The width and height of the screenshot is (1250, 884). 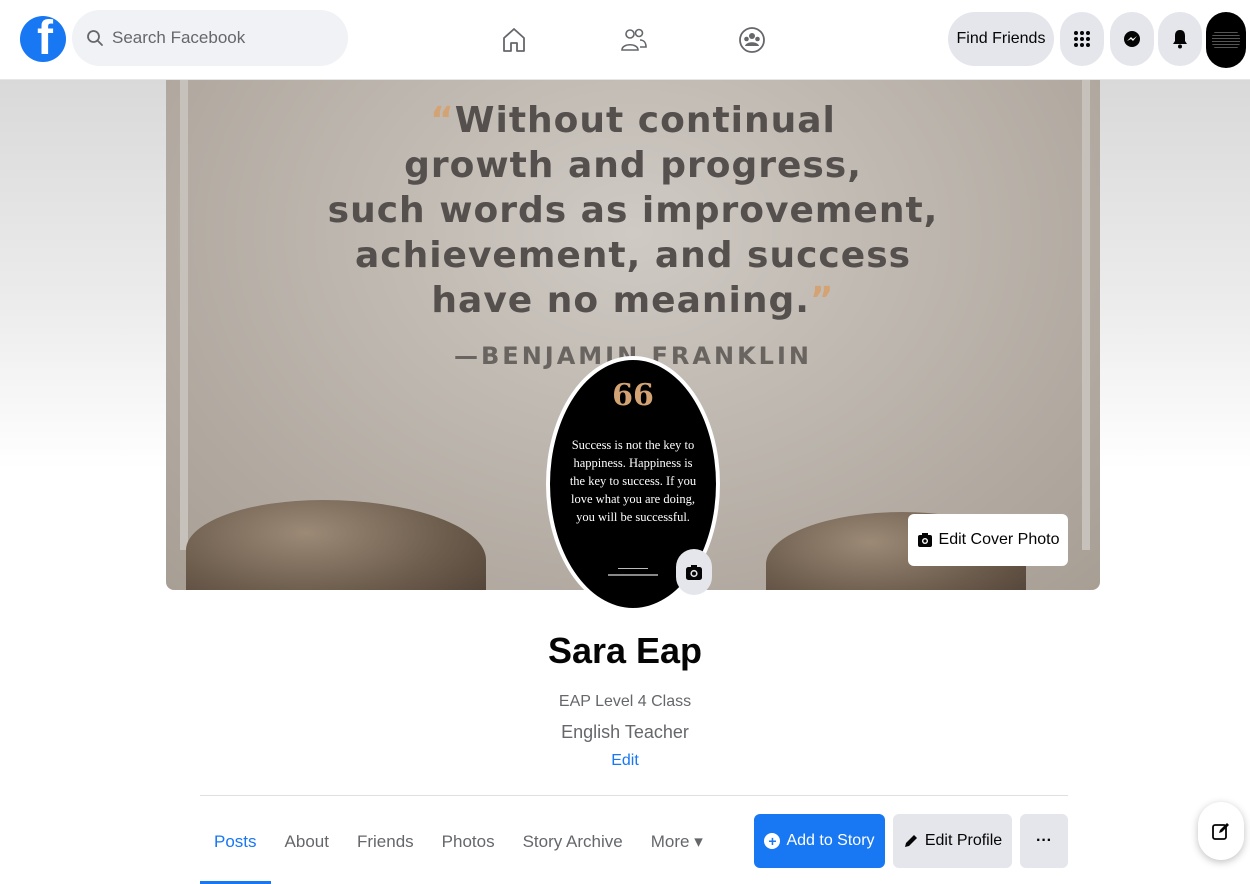 I want to click on more-options-button: ···, so click(x=1044, y=841).